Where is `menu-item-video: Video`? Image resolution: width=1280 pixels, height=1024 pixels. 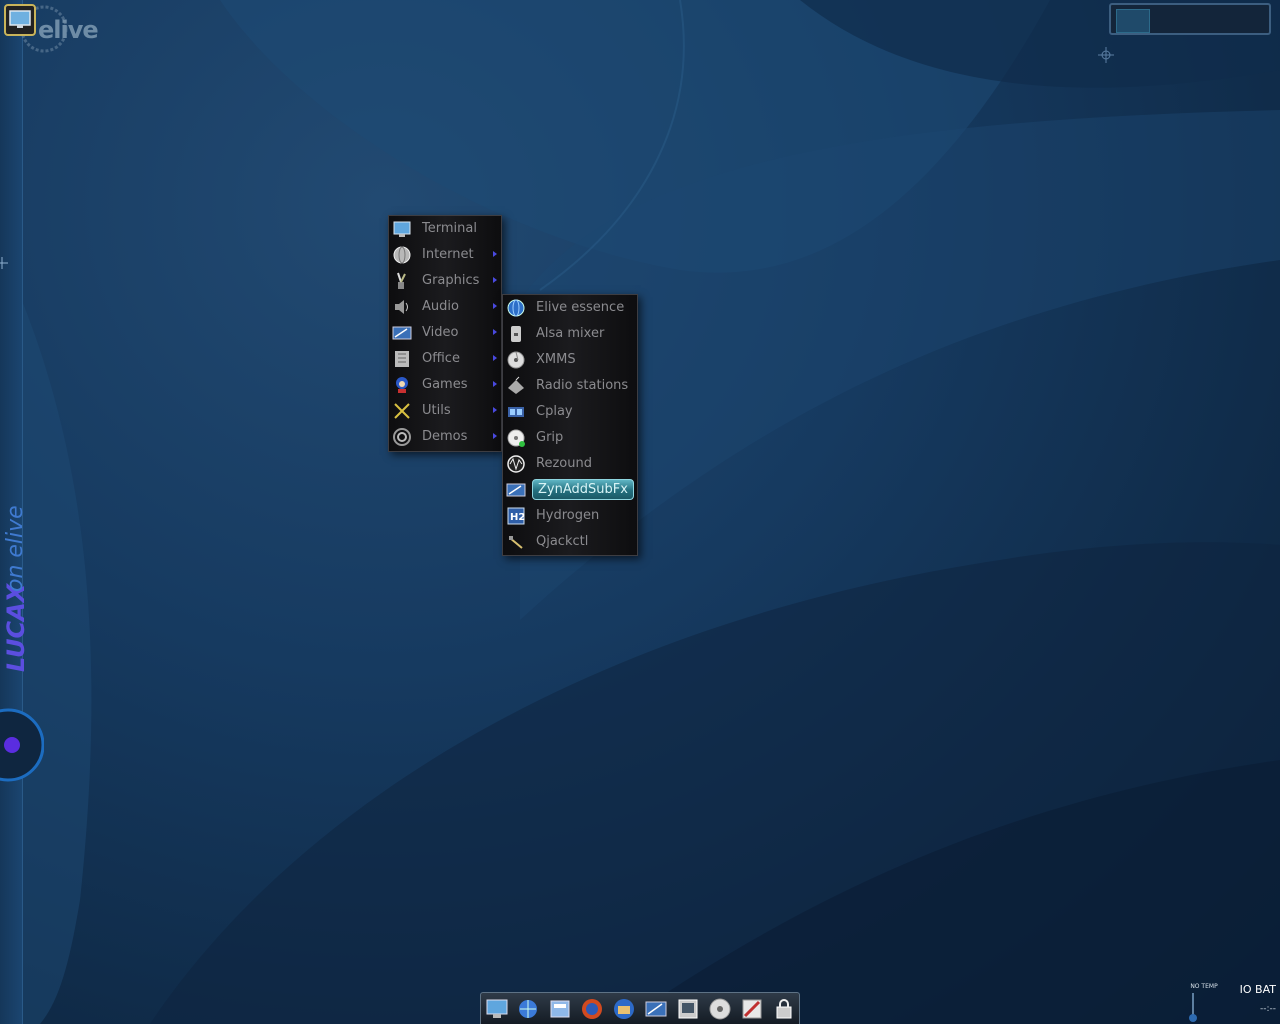
menu-item-video: Video is located at coordinates (445, 333).